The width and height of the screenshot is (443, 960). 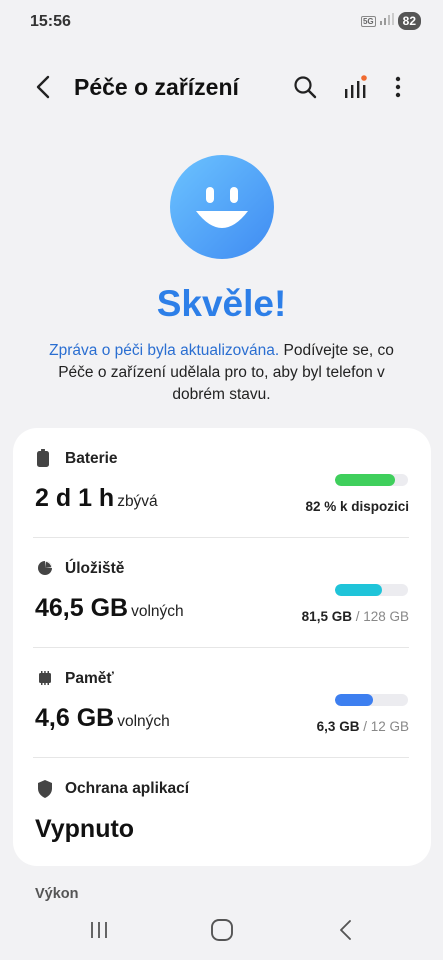 I want to click on app-bar: Péče o zařízení, so click(x=221, y=88).